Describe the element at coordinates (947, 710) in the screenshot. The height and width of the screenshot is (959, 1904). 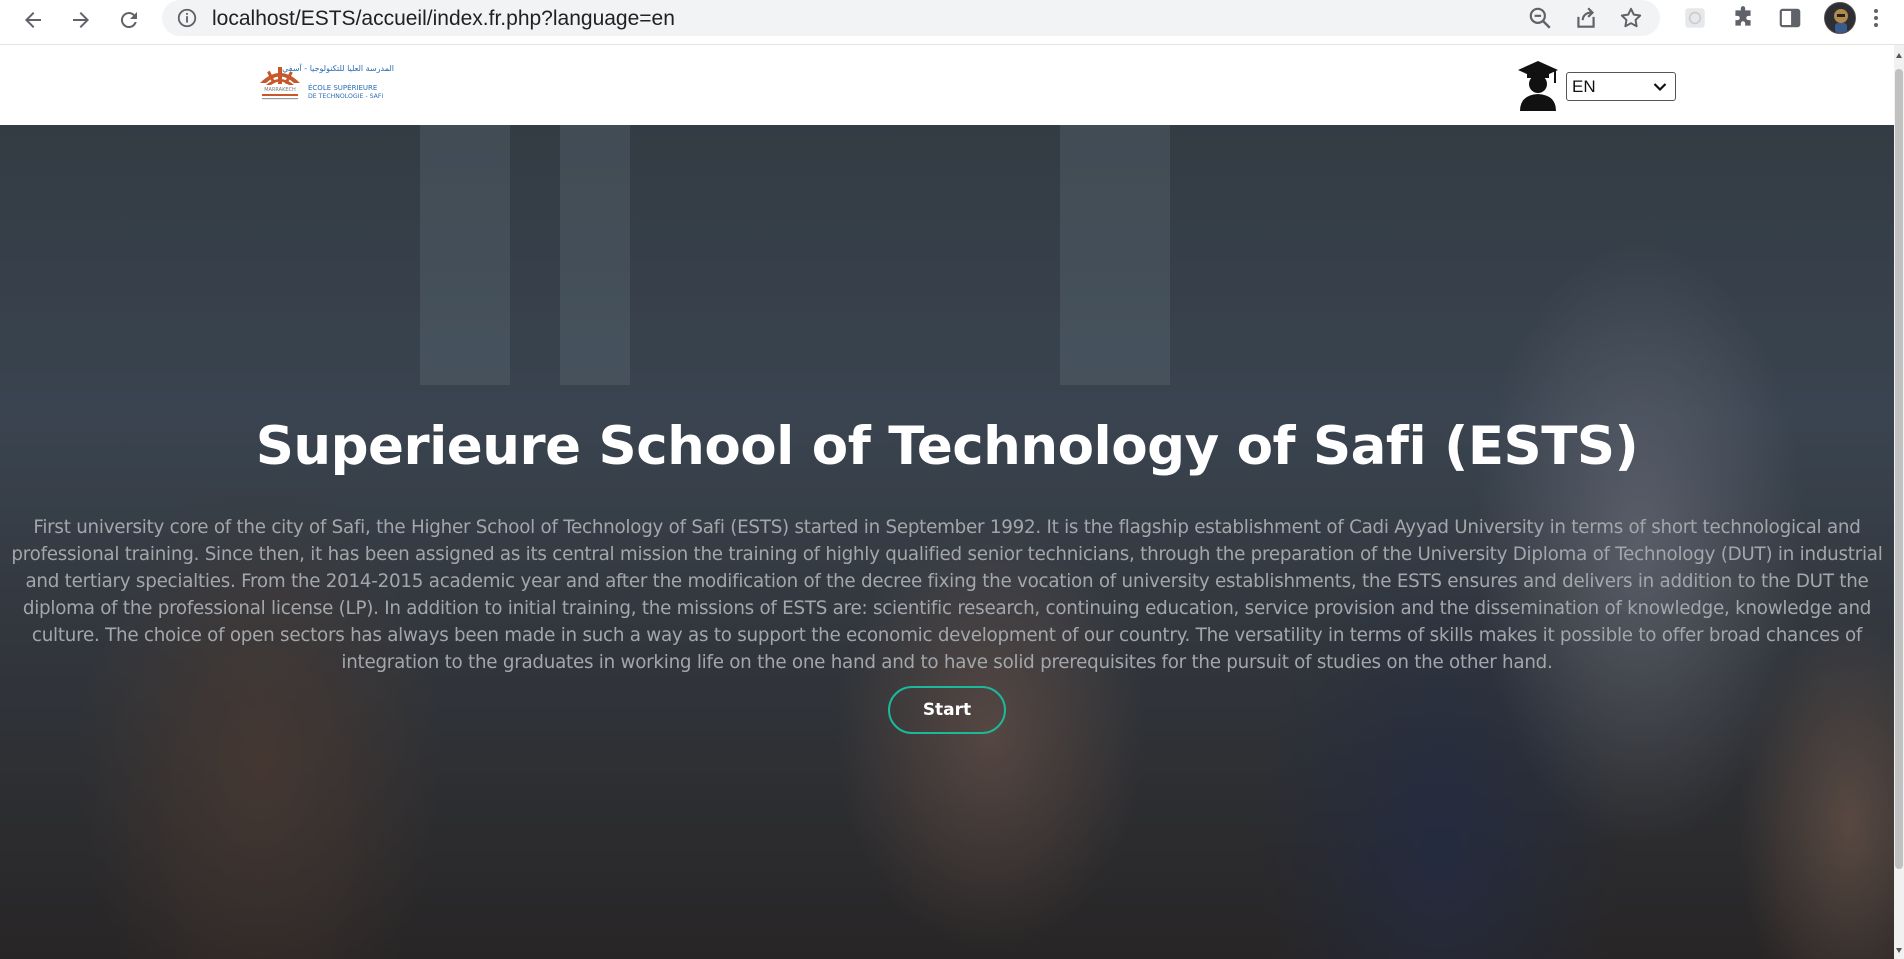
I see `start-button: Start` at that location.